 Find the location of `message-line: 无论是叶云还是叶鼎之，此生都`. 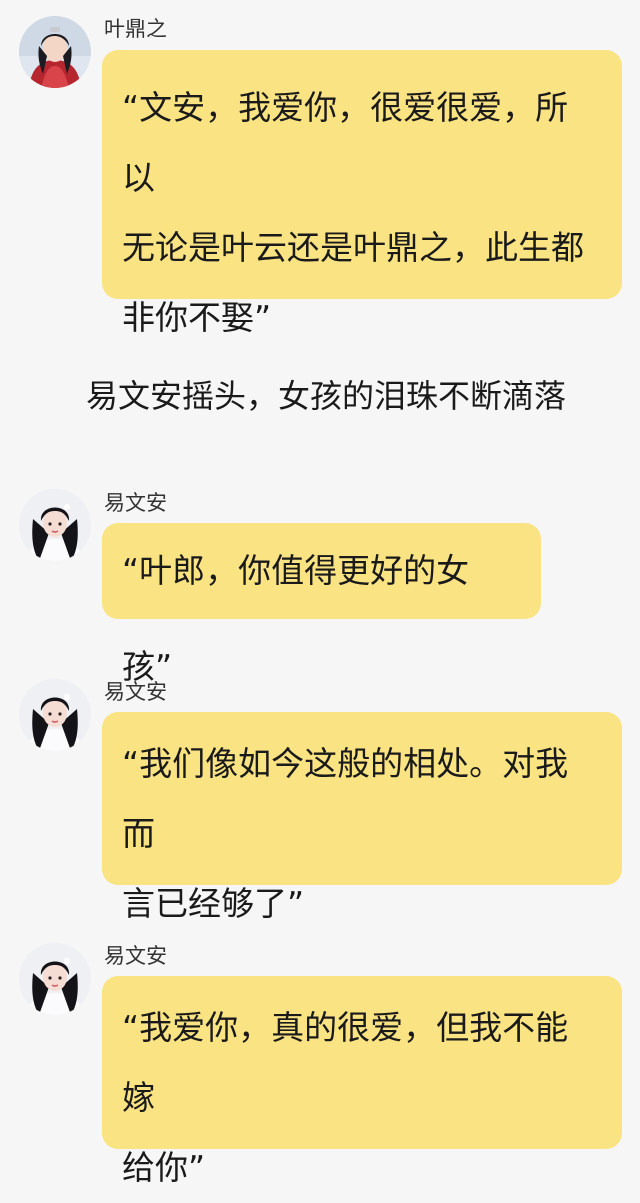

message-line: 无论是叶云还是叶鼎之，此生都 is located at coordinates (353, 247).